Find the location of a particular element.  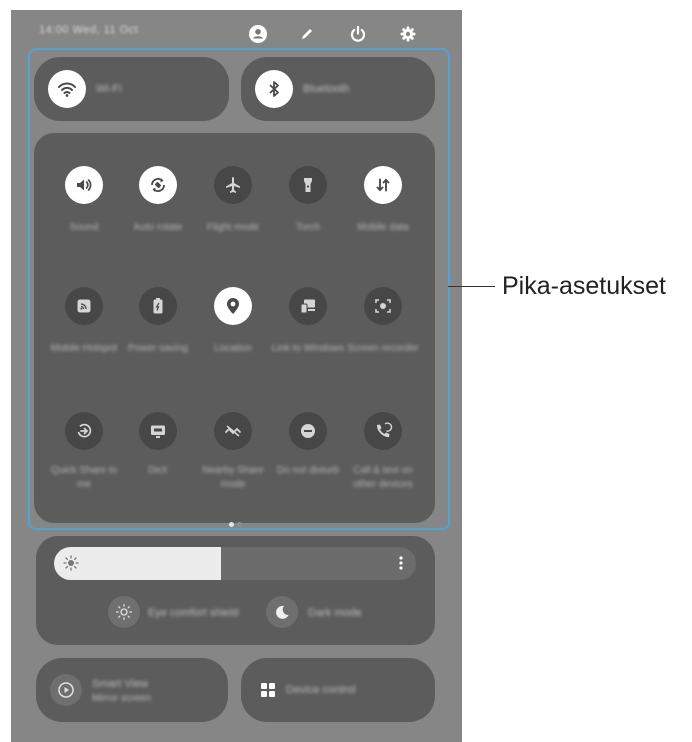

dark-mode-label: Dark mode is located at coordinates (335, 613).